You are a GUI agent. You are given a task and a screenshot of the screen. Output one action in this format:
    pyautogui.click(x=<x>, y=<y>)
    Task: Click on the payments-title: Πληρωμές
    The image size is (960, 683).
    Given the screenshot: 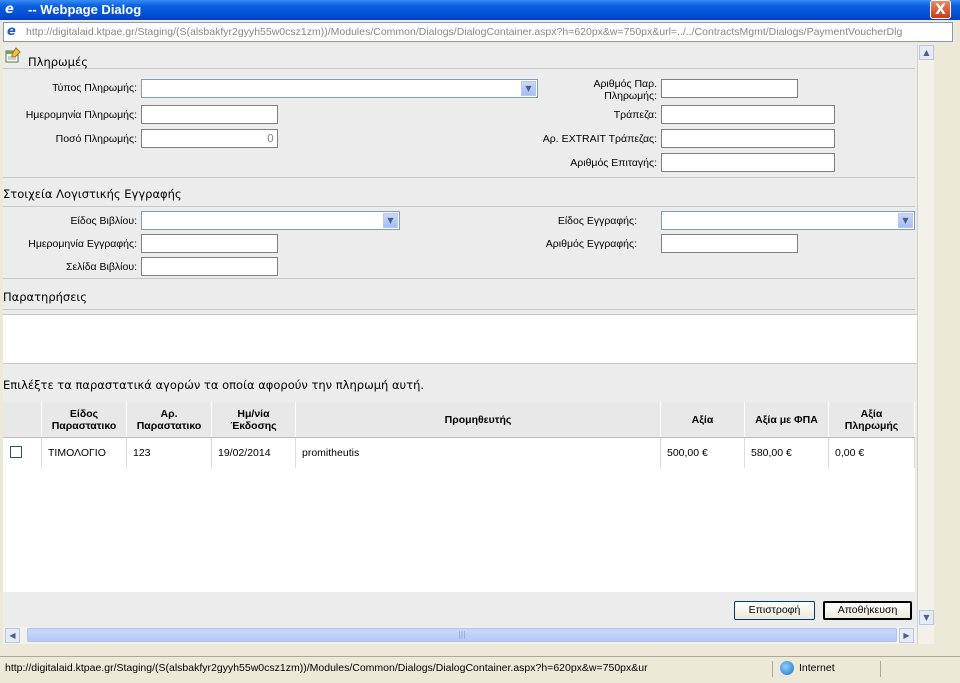 What is the action you would take?
    pyautogui.click(x=58, y=62)
    